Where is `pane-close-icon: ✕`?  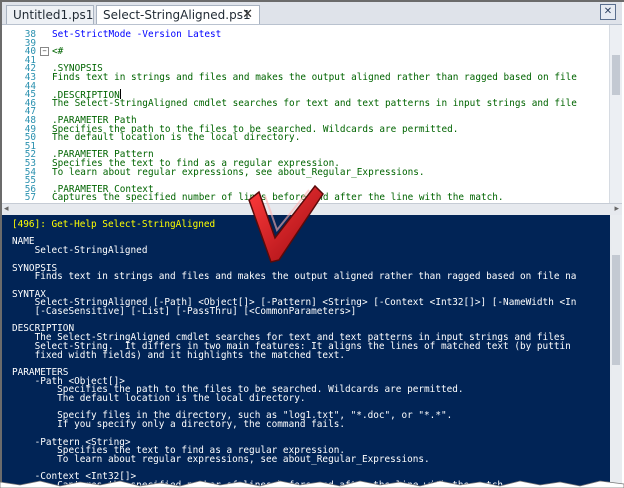 pane-close-icon: ✕ is located at coordinates (608, 12).